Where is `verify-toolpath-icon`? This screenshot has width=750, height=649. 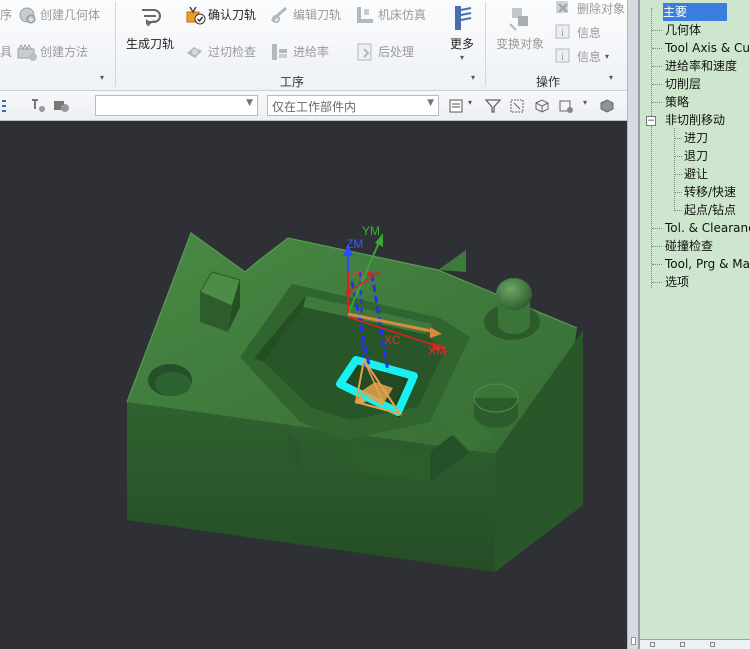
verify-toolpath-icon is located at coordinates (195, 14).